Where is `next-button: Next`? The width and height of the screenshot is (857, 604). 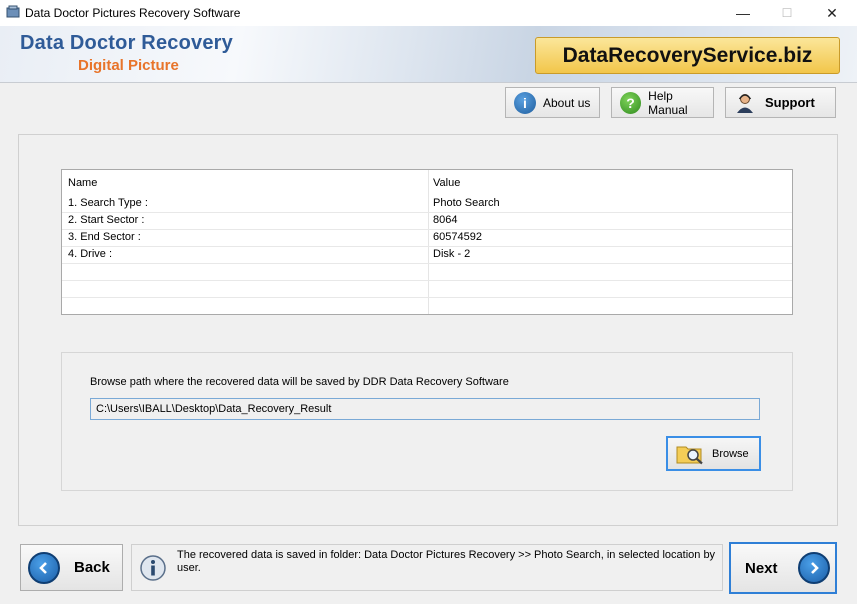
next-button: Next is located at coordinates (783, 568).